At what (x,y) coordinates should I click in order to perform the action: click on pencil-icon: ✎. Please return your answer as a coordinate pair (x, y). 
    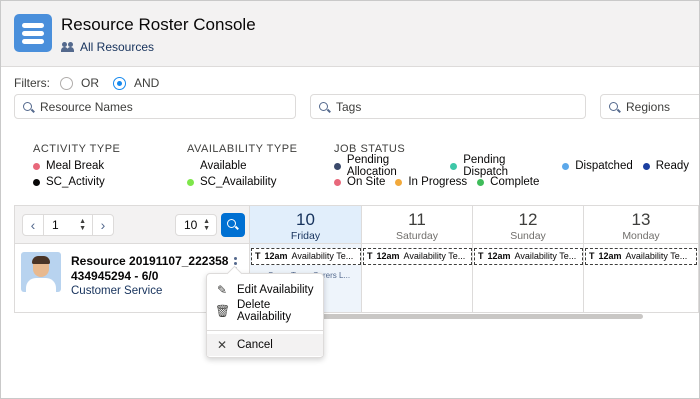
    Looking at the image, I should click on (222, 290).